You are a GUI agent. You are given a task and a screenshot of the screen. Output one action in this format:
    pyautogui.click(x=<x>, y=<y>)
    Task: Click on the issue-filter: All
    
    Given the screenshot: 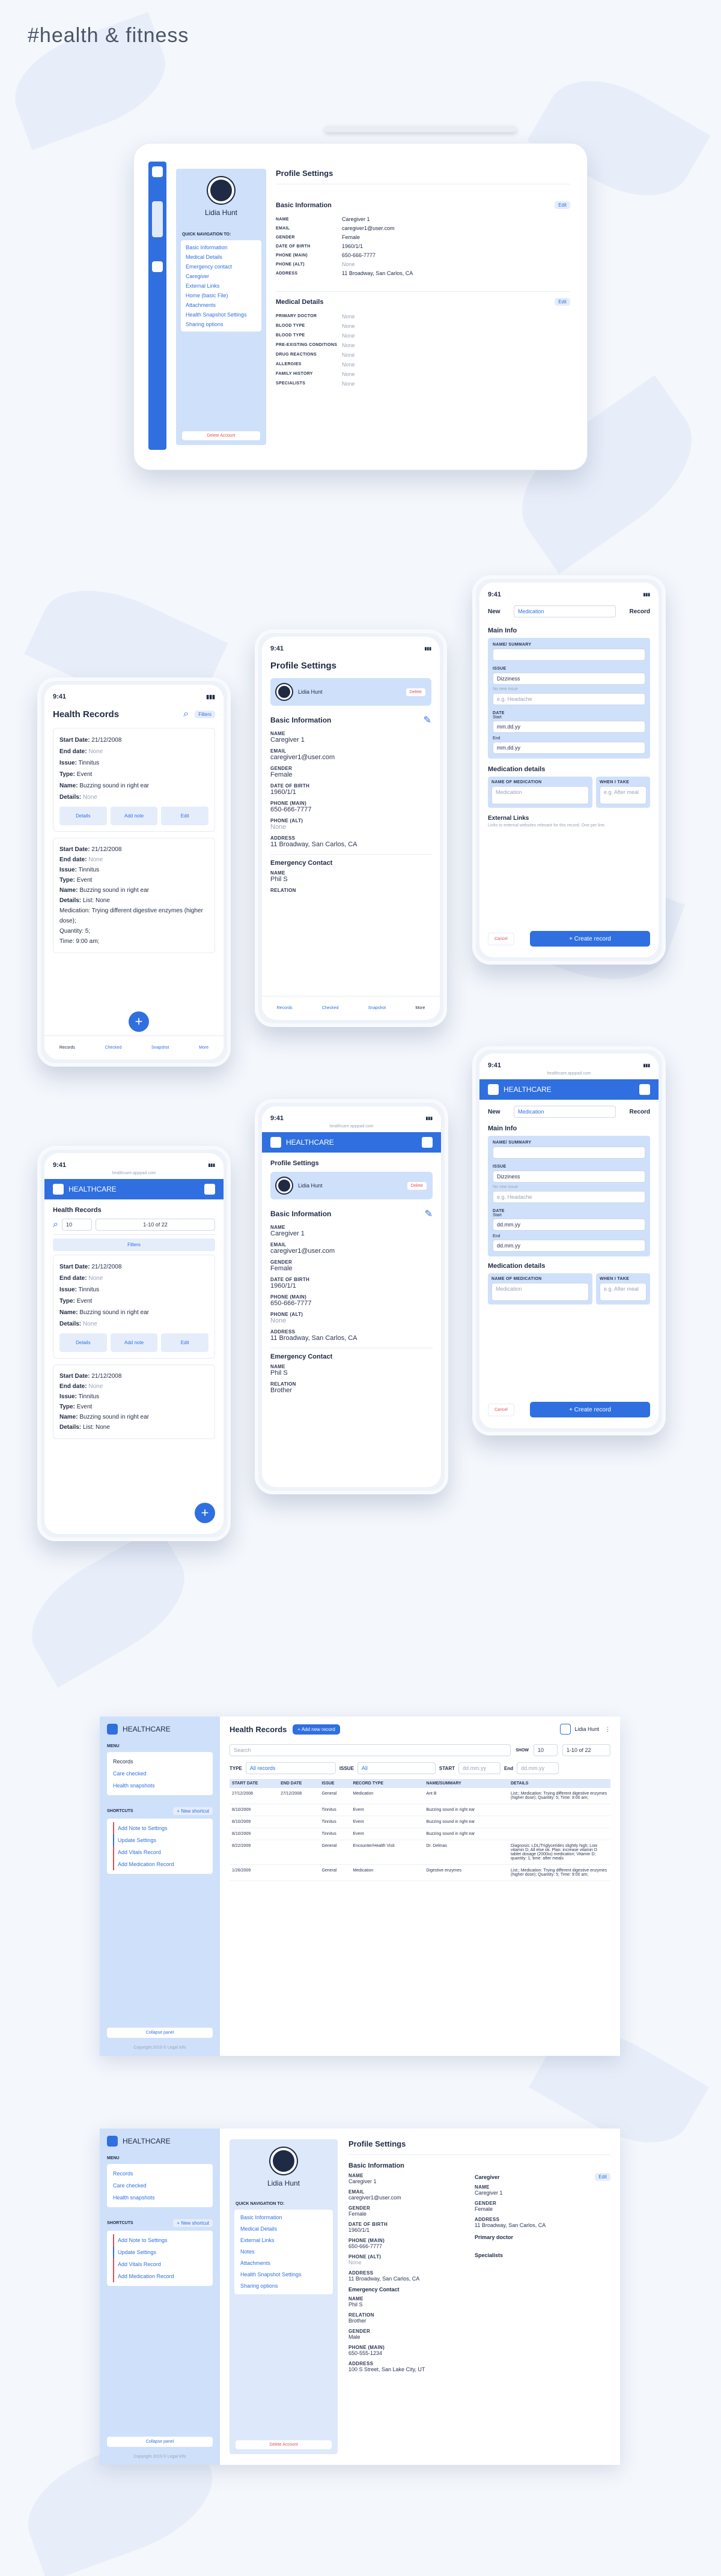 What is the action you would take?
    pyautogui.click(x=396, y=1768)
    